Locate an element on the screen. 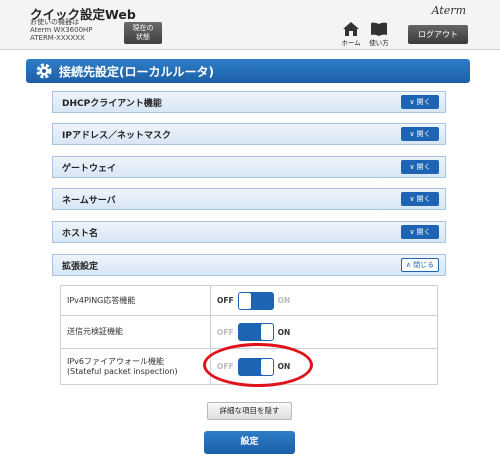  submit-button: 設定 is located at coordinates (249, 442).